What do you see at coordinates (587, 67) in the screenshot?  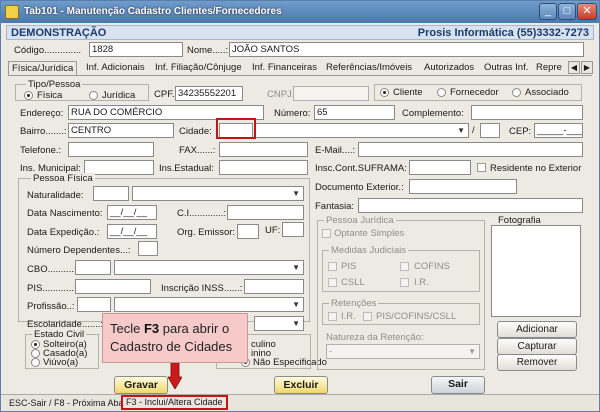 I see `tab-scroll-right-icon: ▶` at bounding box center [587, 67].